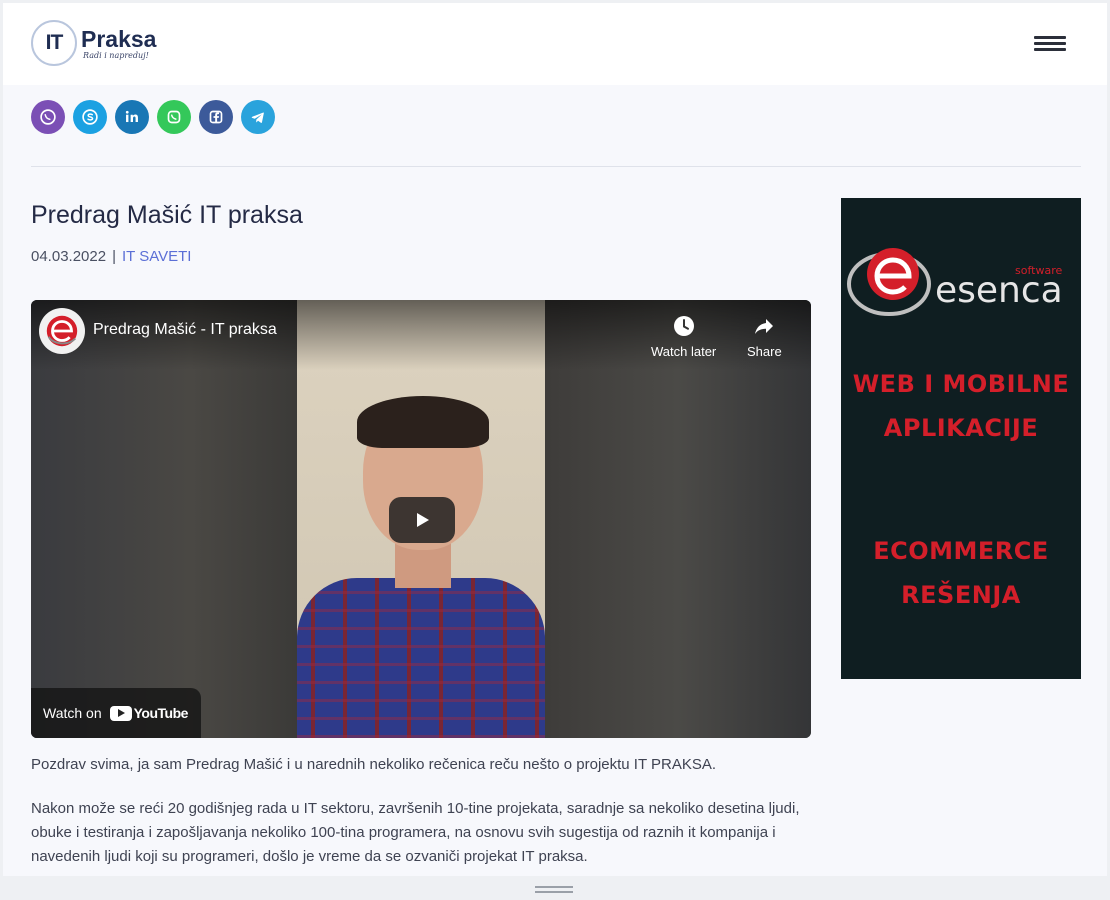 The image size is (1110, 900). I want to click on channel-avatar, so click(62, 331).